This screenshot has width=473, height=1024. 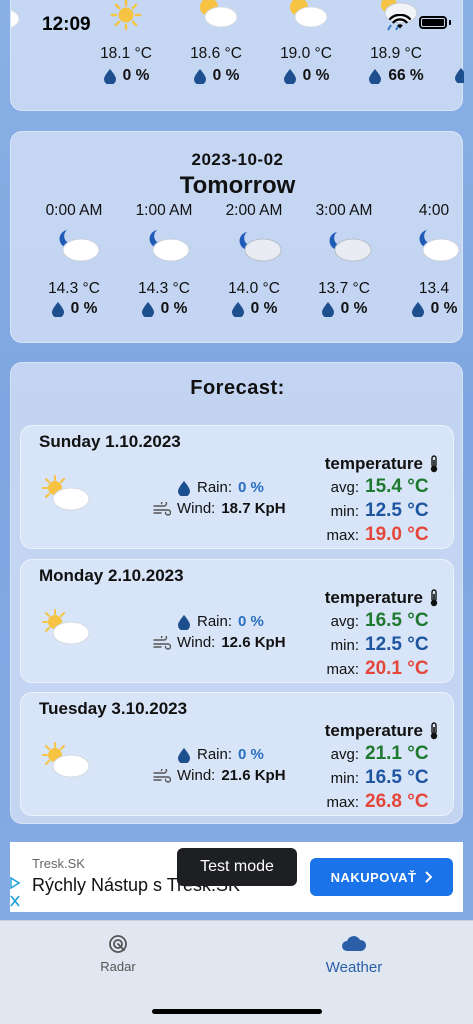 What do you see at coordinates (237, 388) in the screenshot?
I see `forecast-title: Forecast:` at bounding box center [237, 388].